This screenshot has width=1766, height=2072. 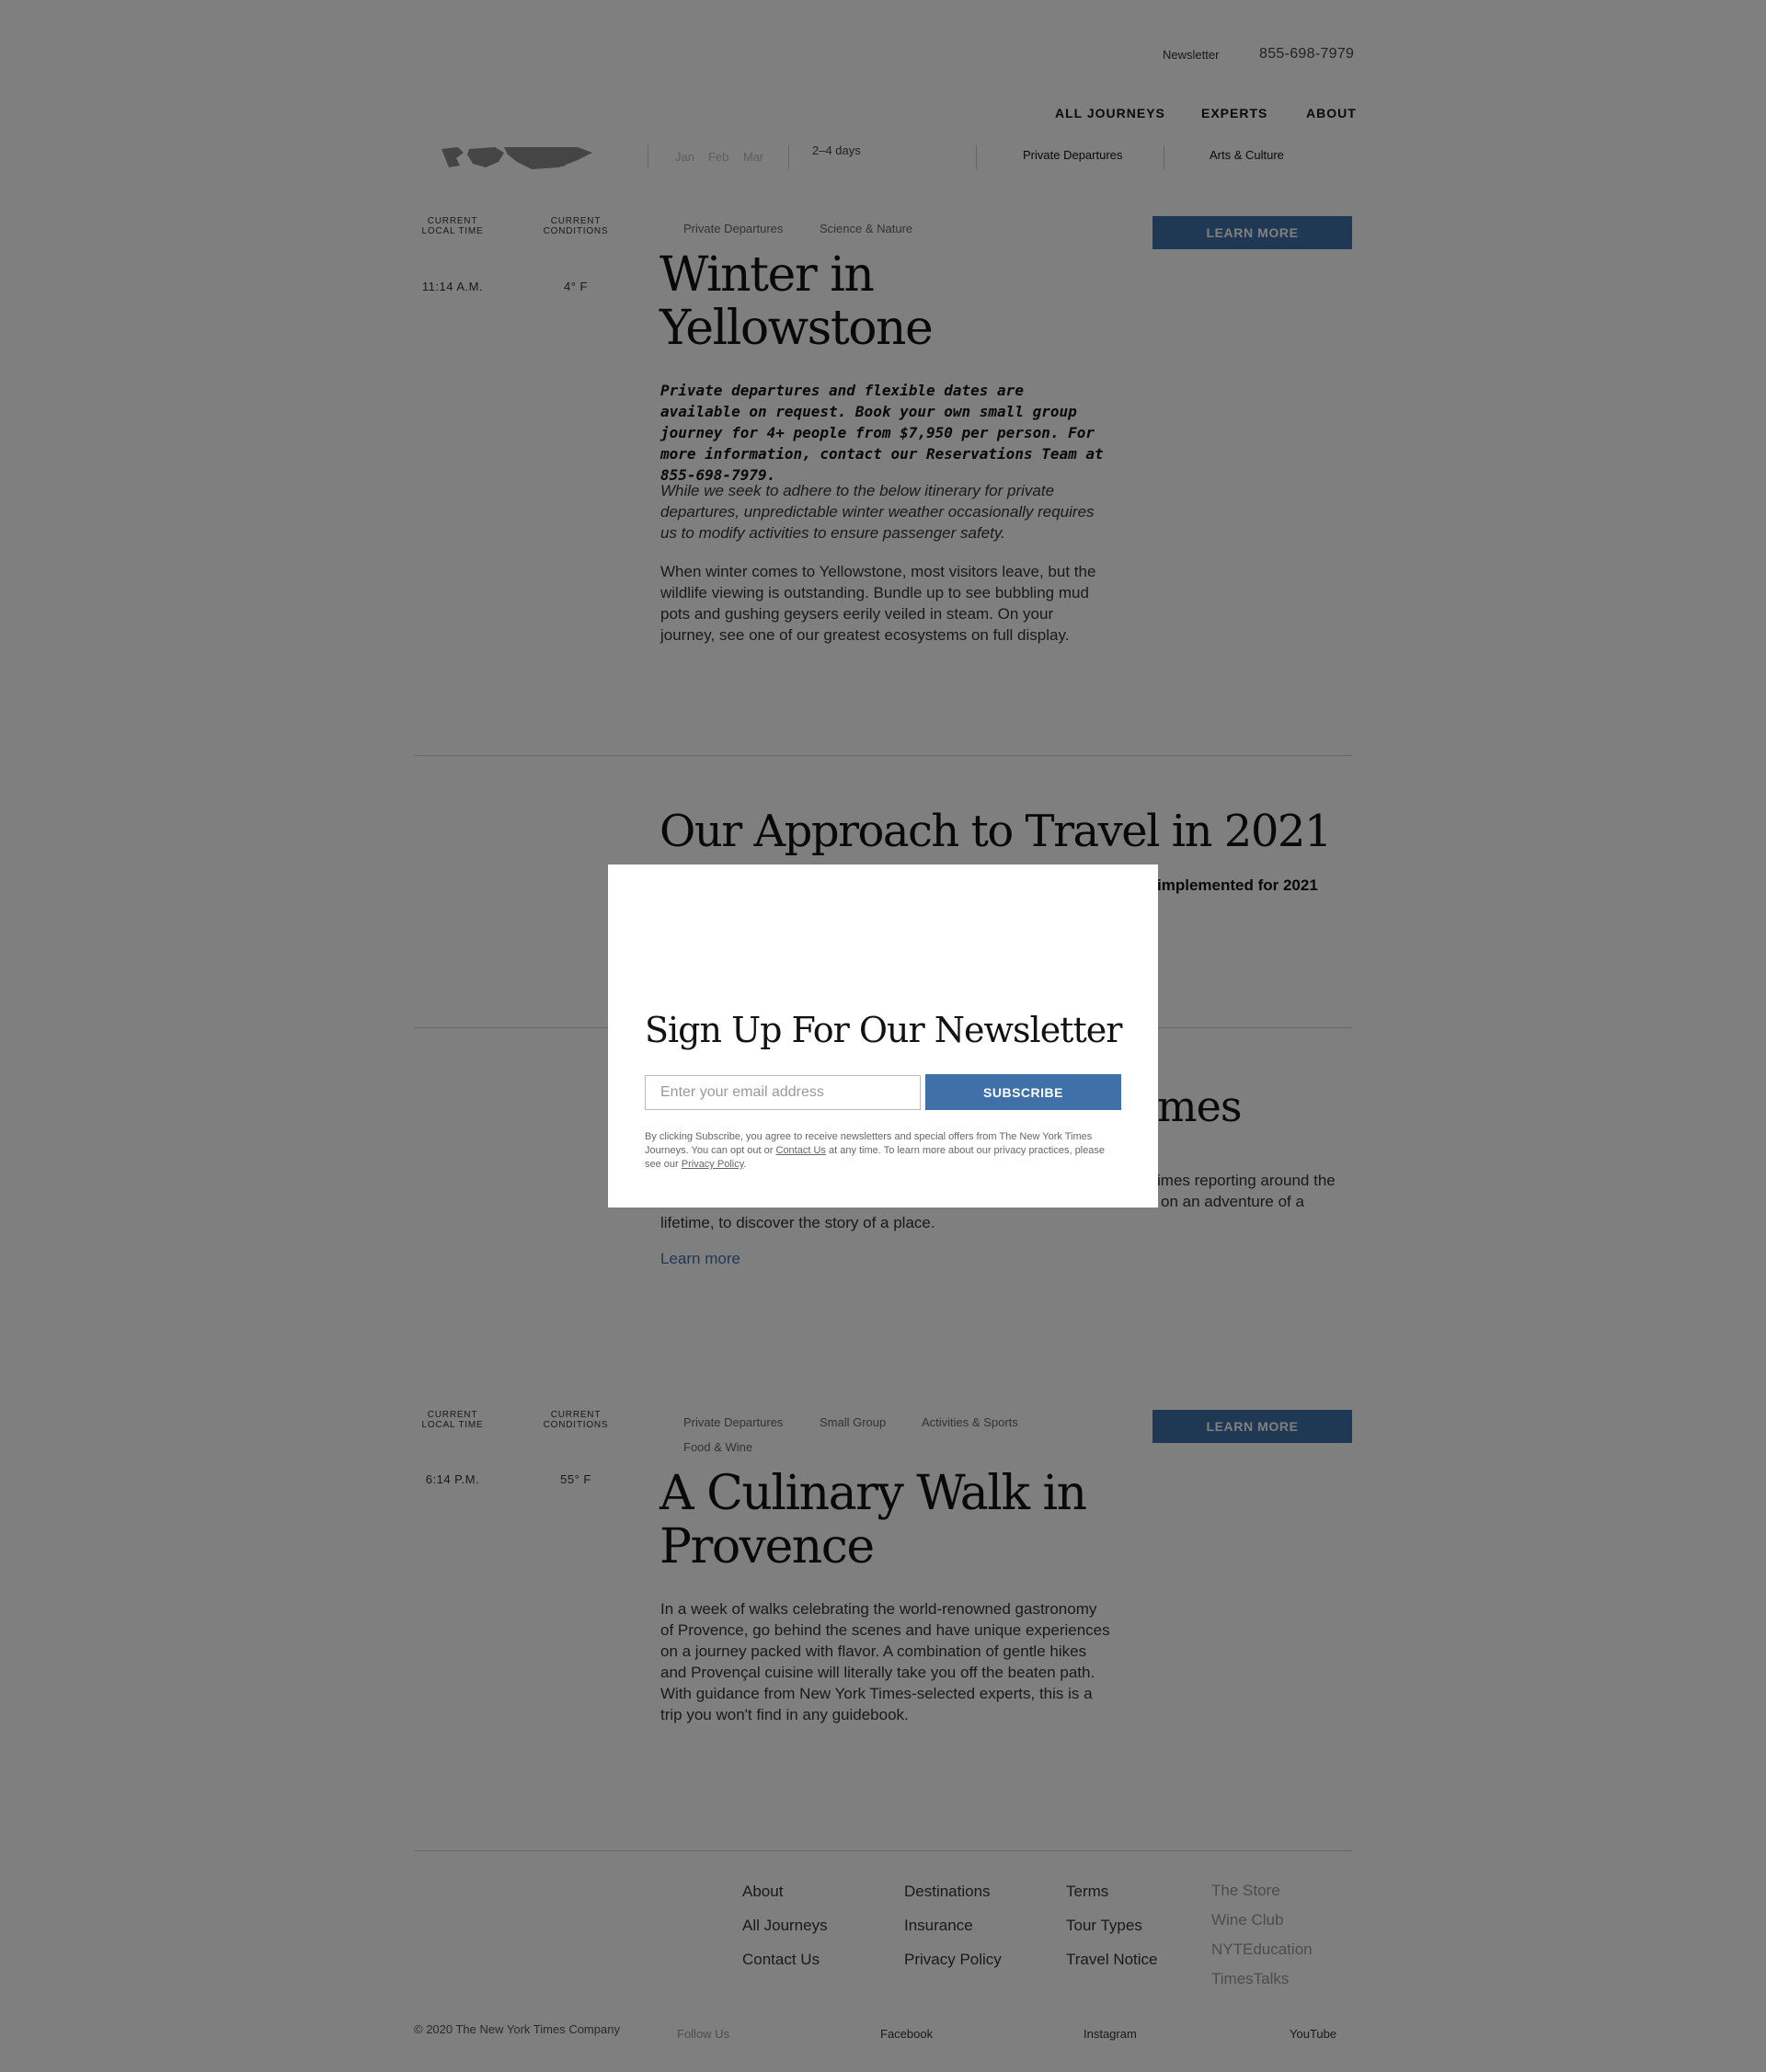 What do you see at coordinates (1023, 1092) in the screenshot?
I see `subscribe-button: SUBSCRIBE` at bounding box center [1023, 1092].